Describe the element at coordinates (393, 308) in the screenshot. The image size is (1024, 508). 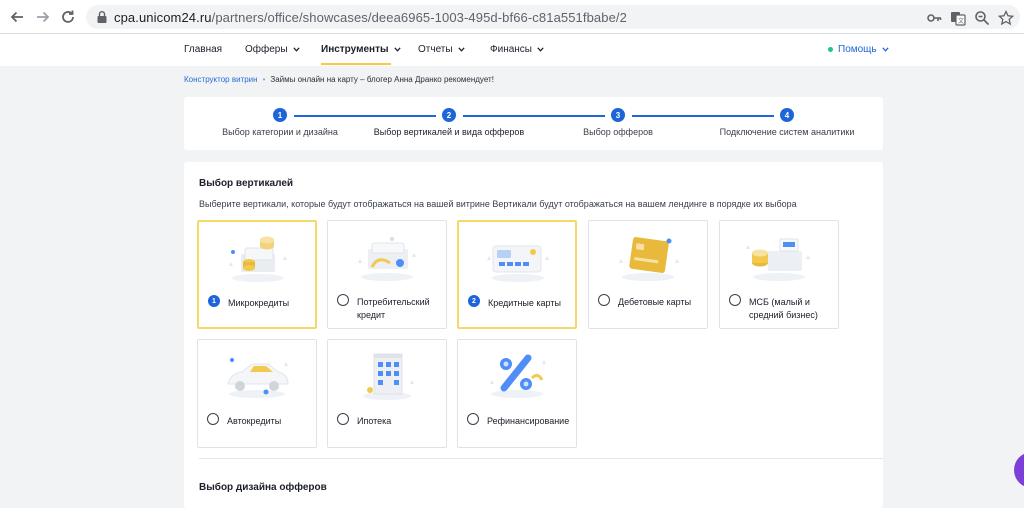
I see `tile-label: Потребительский кредит` at that location.